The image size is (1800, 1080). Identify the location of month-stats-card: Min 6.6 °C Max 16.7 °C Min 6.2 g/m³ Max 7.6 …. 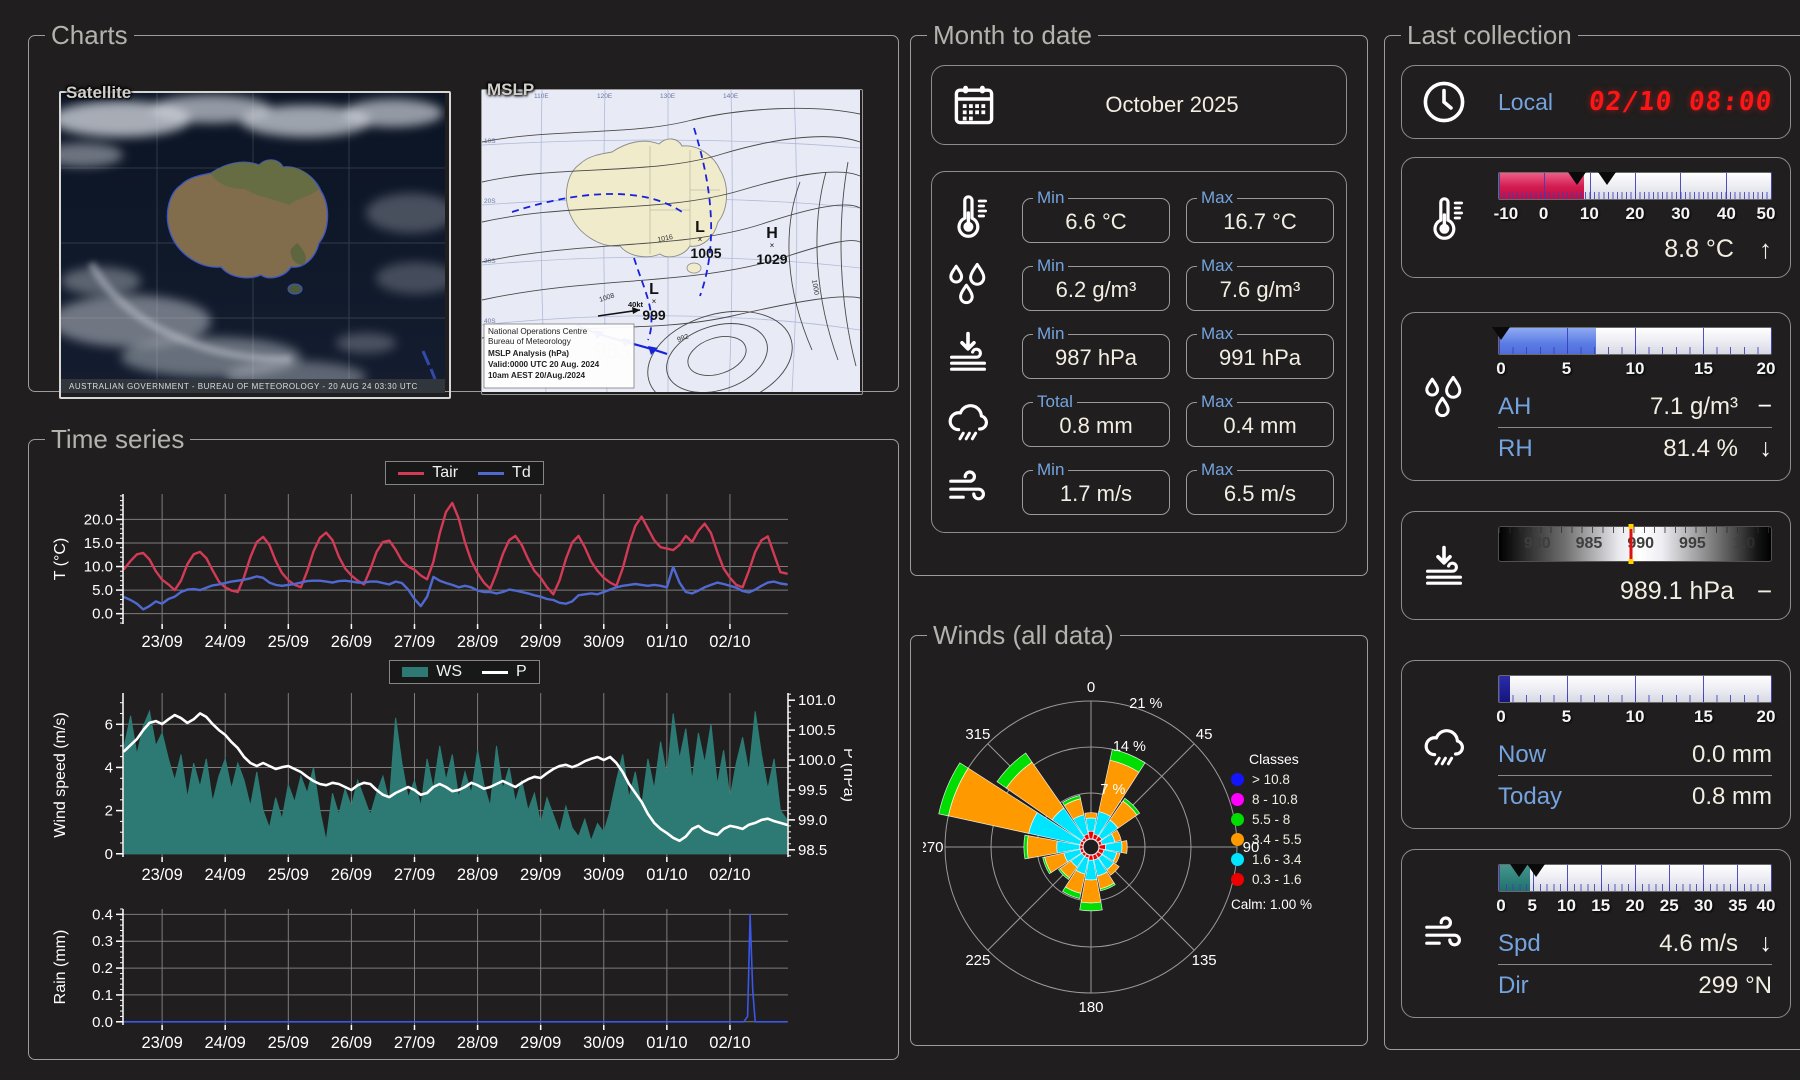
(1139, 352).